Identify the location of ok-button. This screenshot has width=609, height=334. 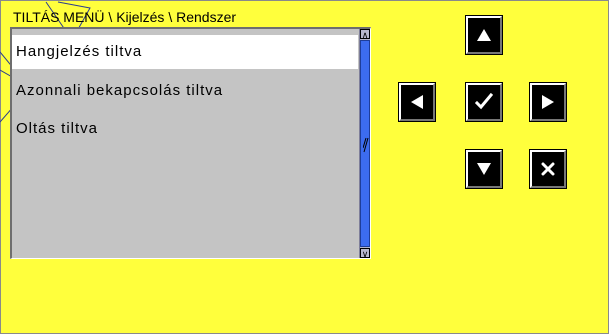
(484, 102).